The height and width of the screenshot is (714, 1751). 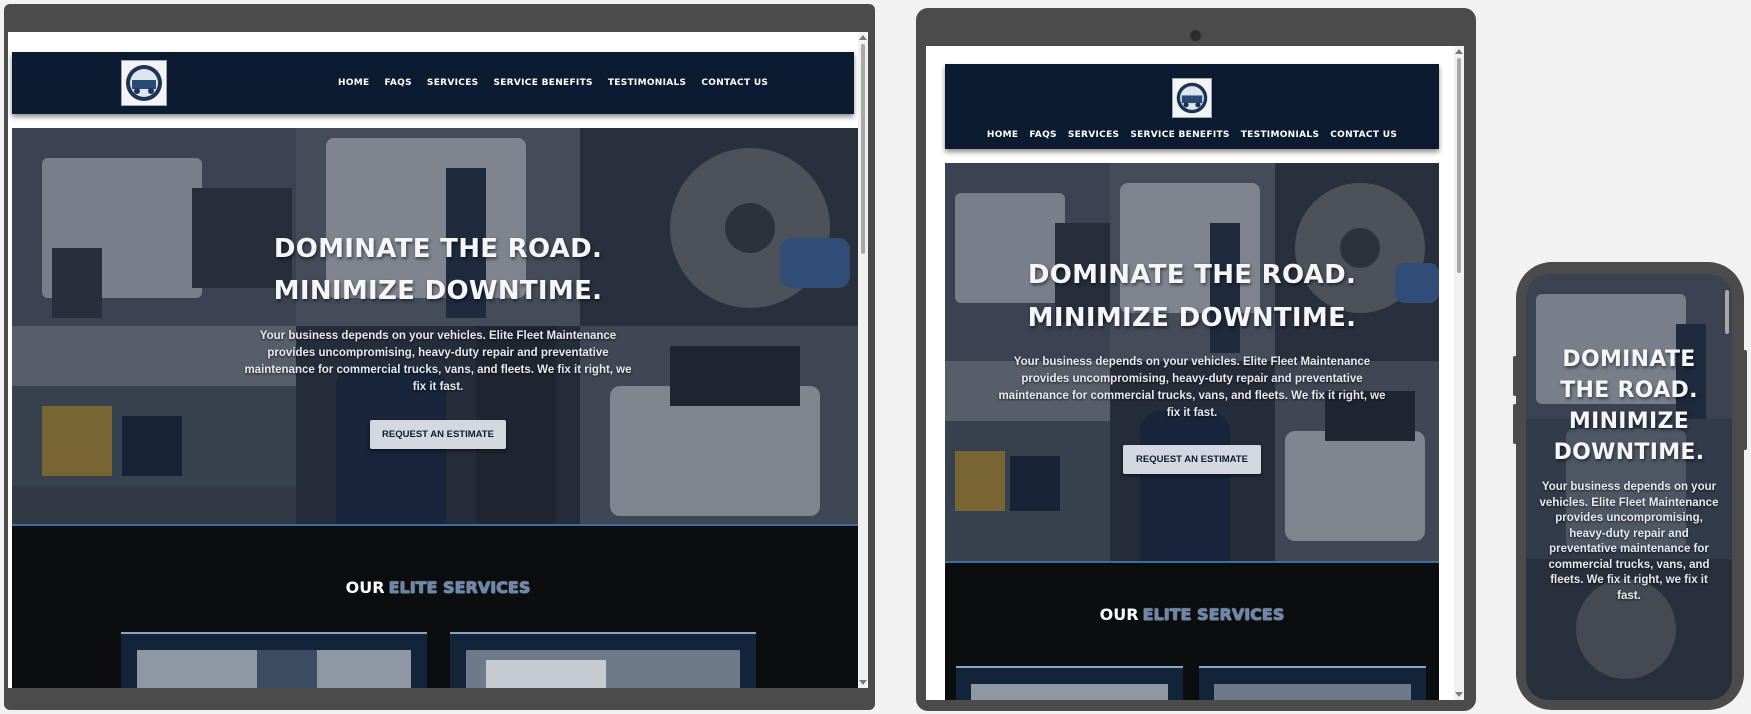 What do you see at coordinates (863, 360) in the screenshot?
I see `desktop-scrollbar` at bounding box center [863, 360].